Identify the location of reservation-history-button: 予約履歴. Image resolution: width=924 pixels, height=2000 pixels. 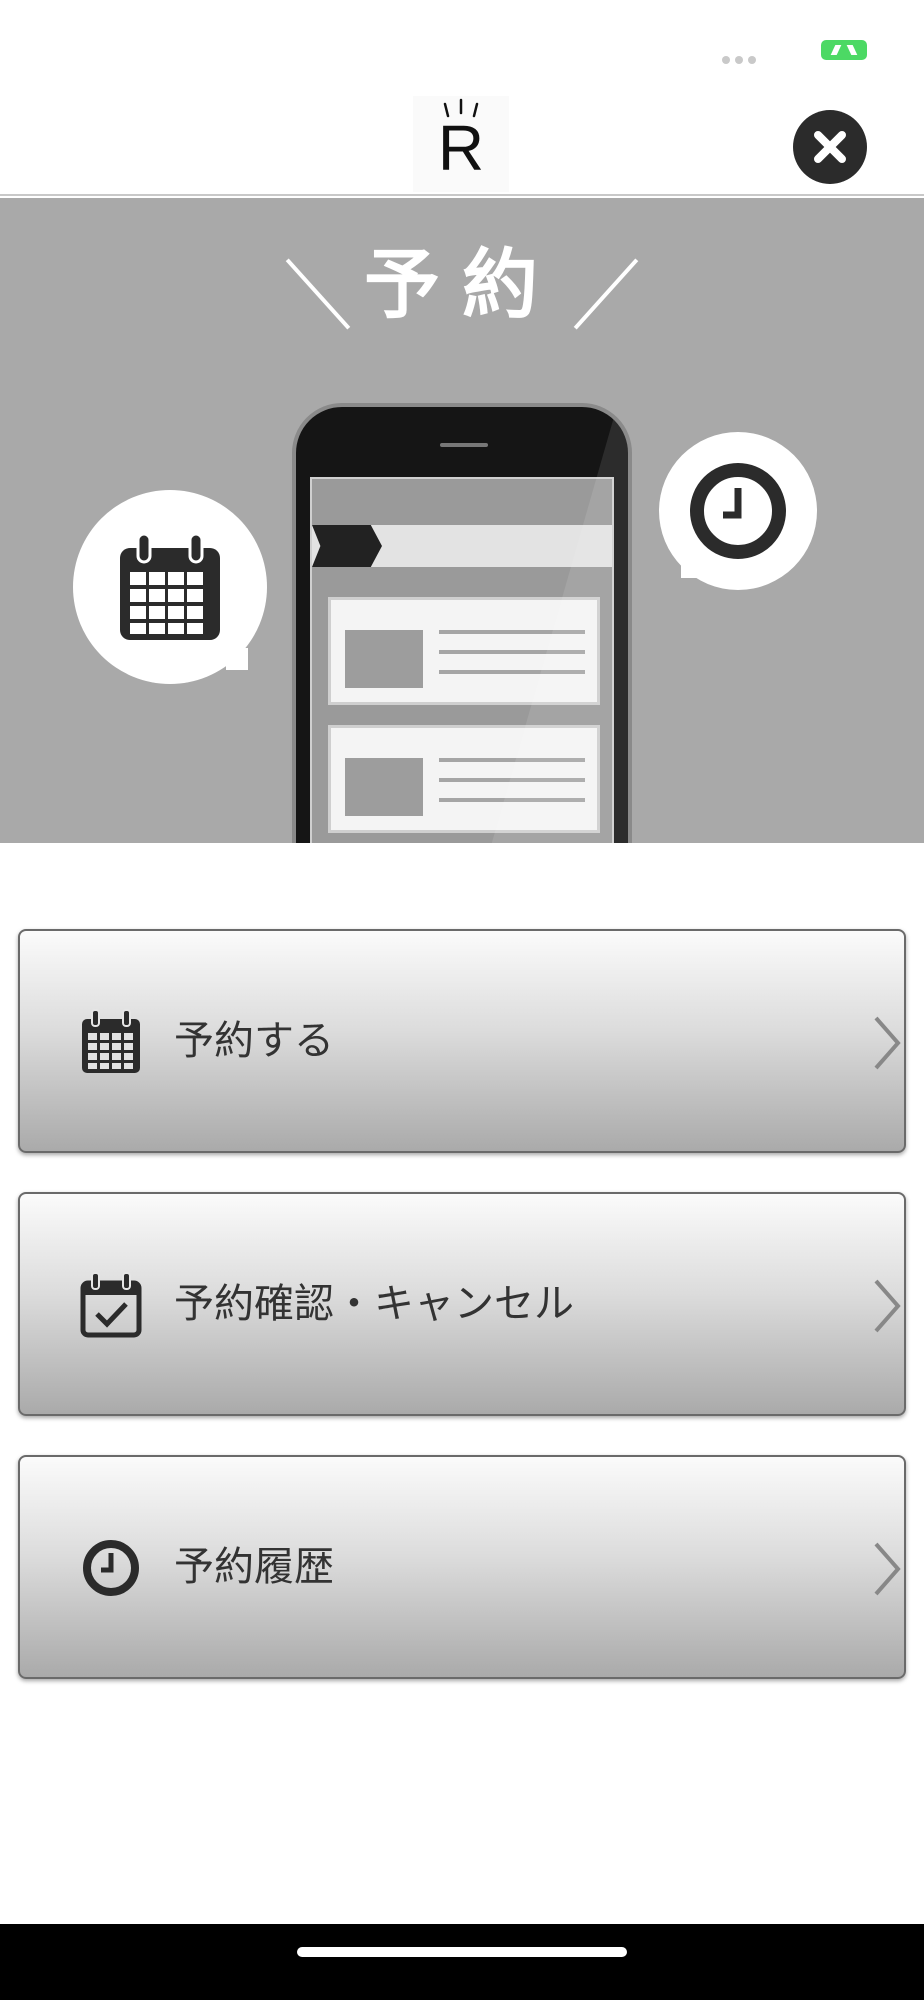
(462, 1567).